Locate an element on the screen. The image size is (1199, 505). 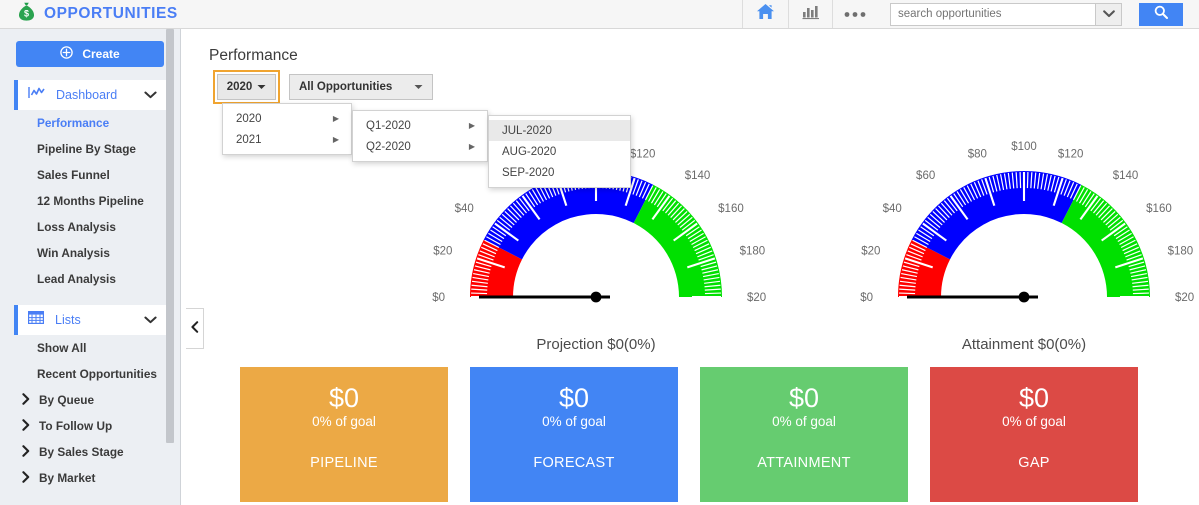
bar-chart-icon is located at coordinates (811, 14).